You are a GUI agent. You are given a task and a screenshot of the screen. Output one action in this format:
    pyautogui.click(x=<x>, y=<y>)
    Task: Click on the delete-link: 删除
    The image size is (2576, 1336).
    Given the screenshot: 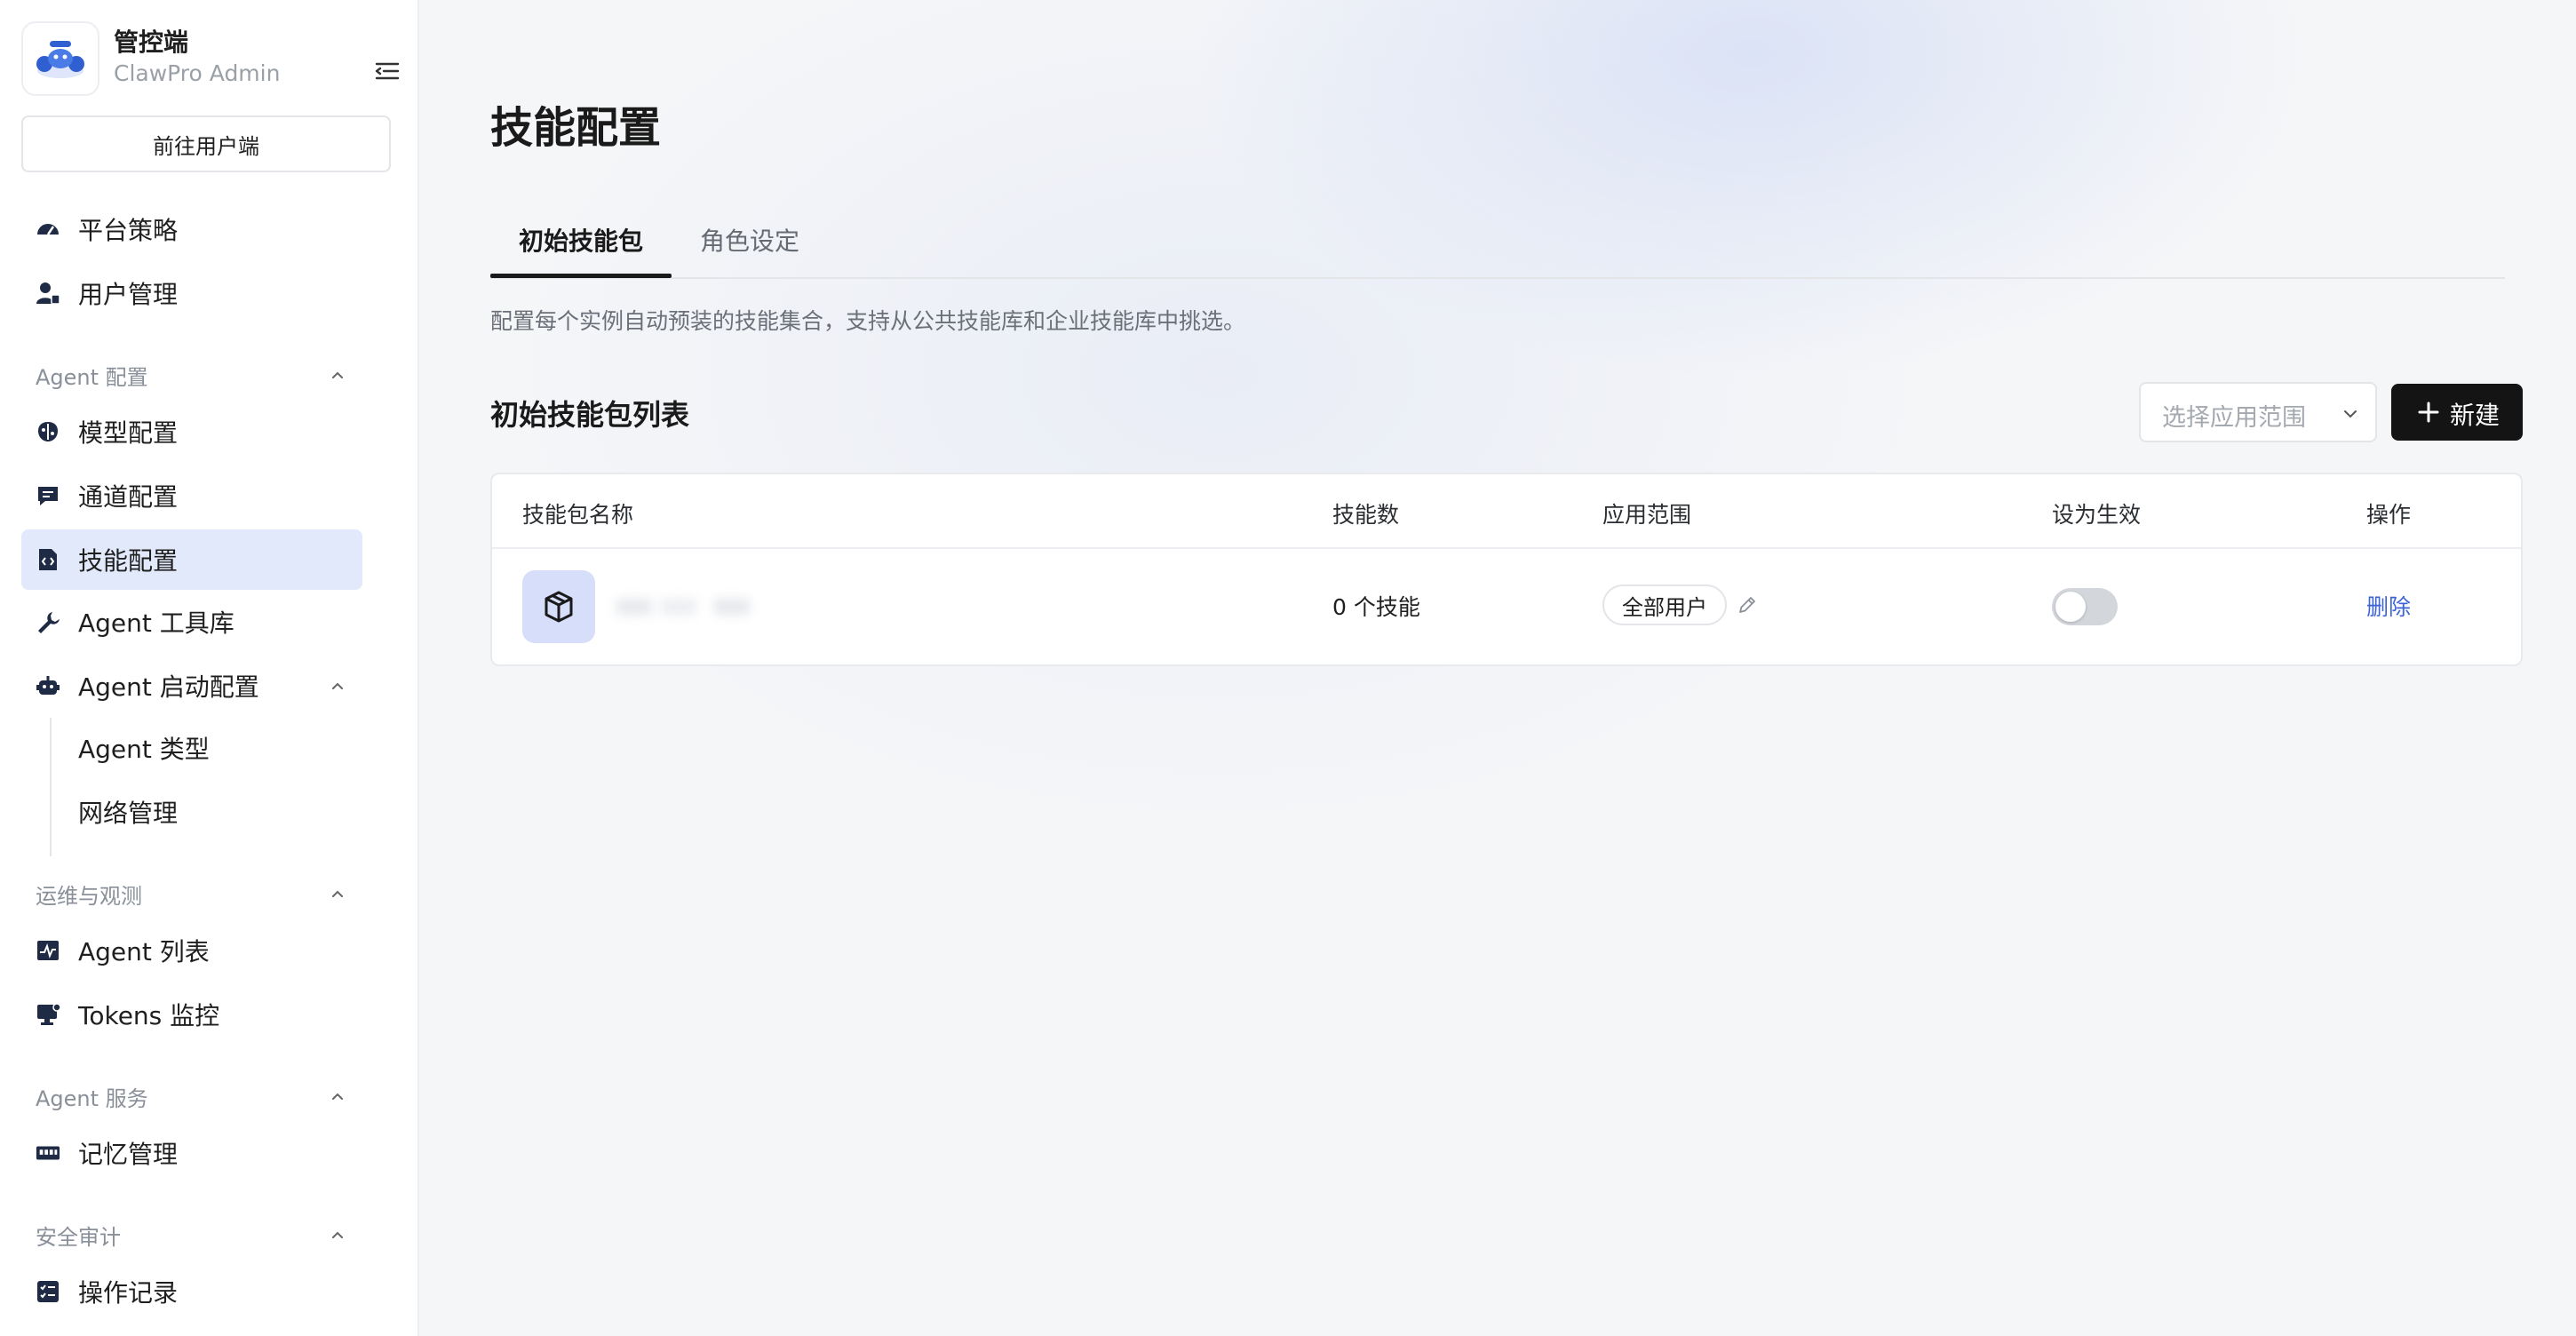 What is the action you would take?
    pyautogui.click(x=2388, y=606)
    